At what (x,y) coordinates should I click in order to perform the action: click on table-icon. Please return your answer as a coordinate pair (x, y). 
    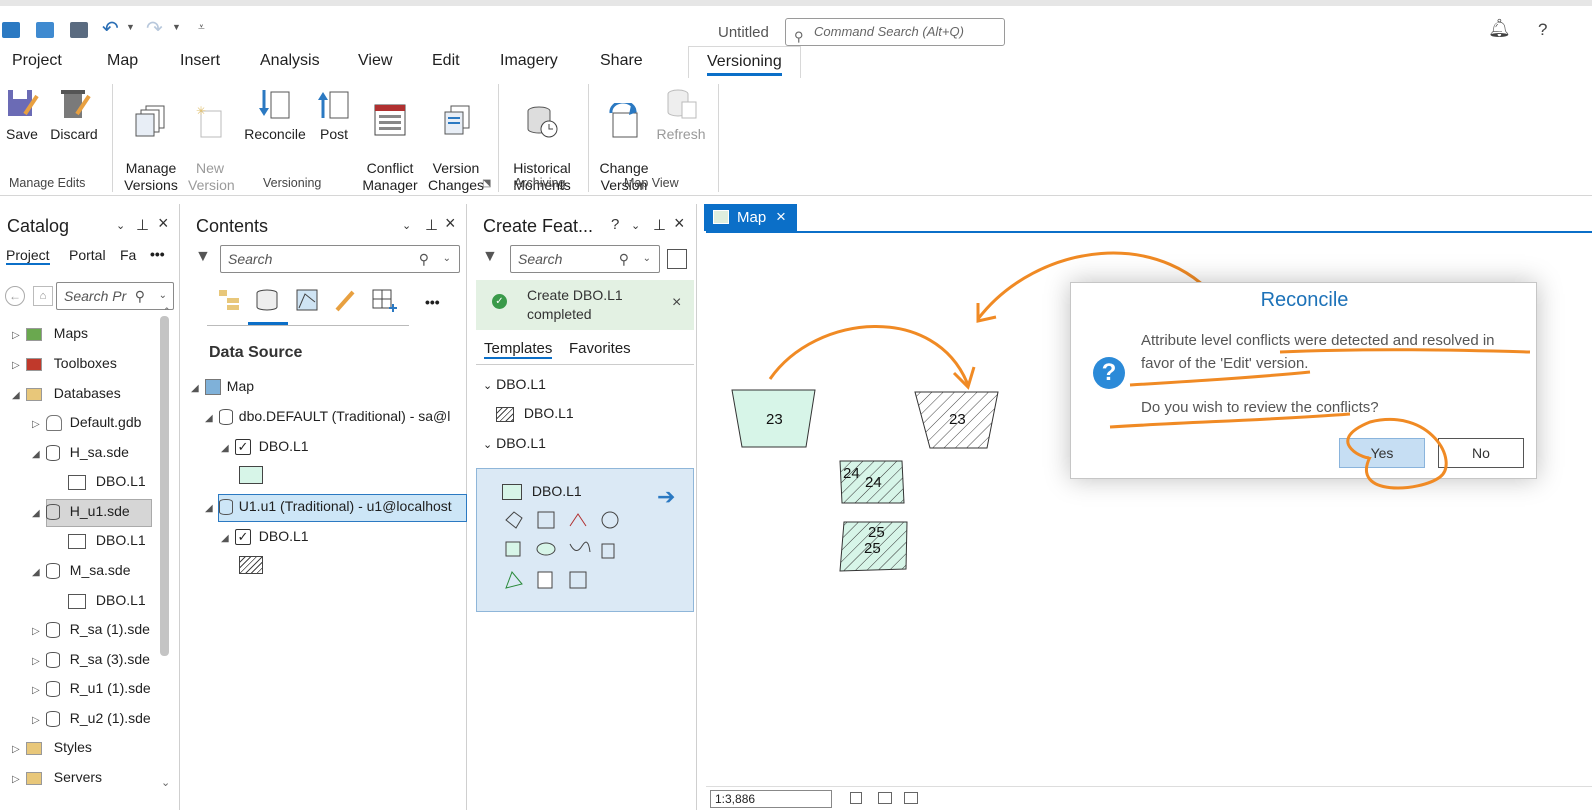
    Looking at the image, I should click on (885, 798).